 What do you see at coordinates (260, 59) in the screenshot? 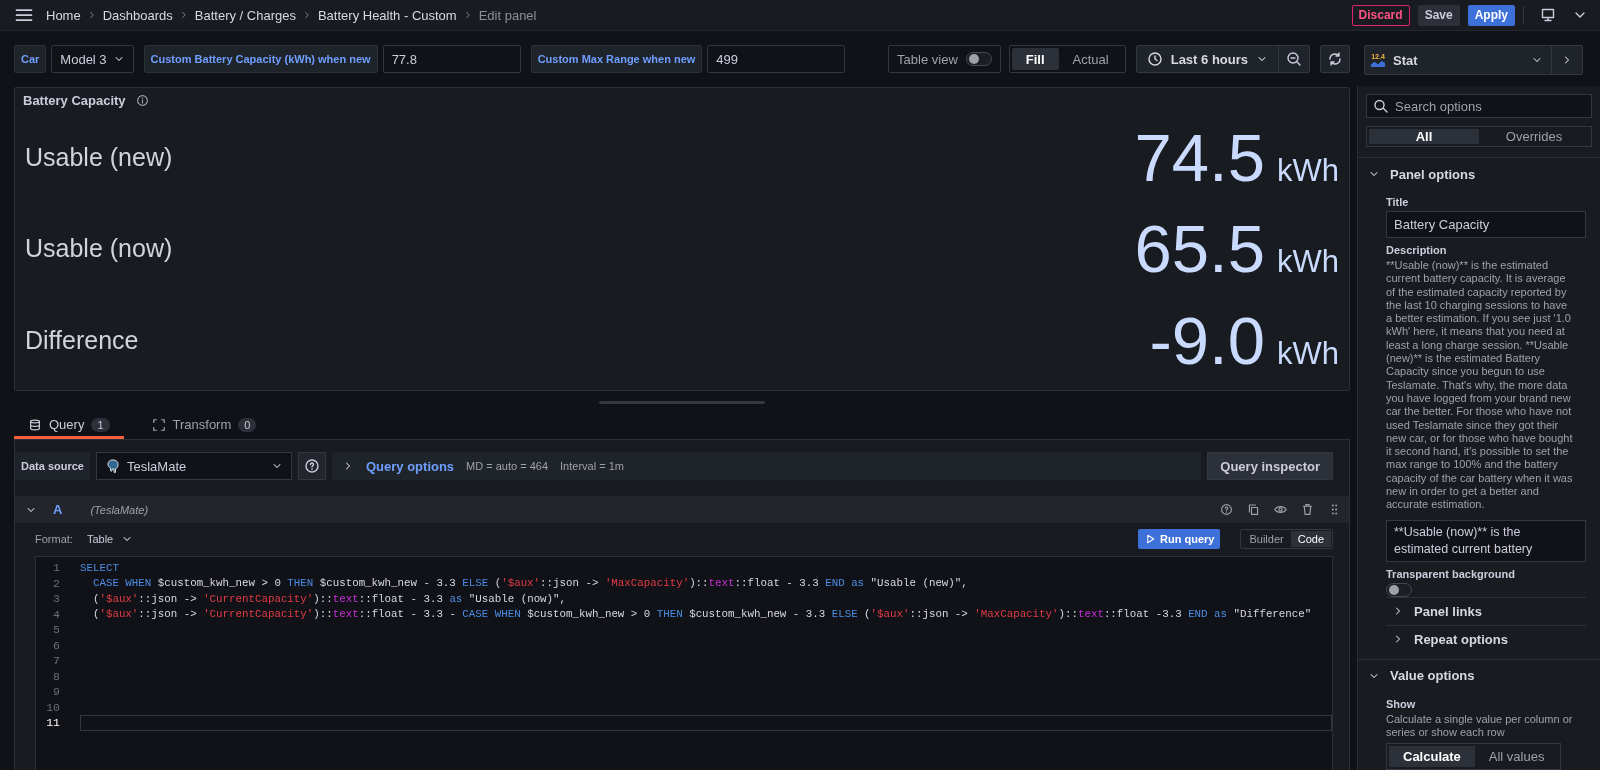
I see `variable-label: Custom Battery Capacity (kWh) when new` at bounding box center [260, 59].